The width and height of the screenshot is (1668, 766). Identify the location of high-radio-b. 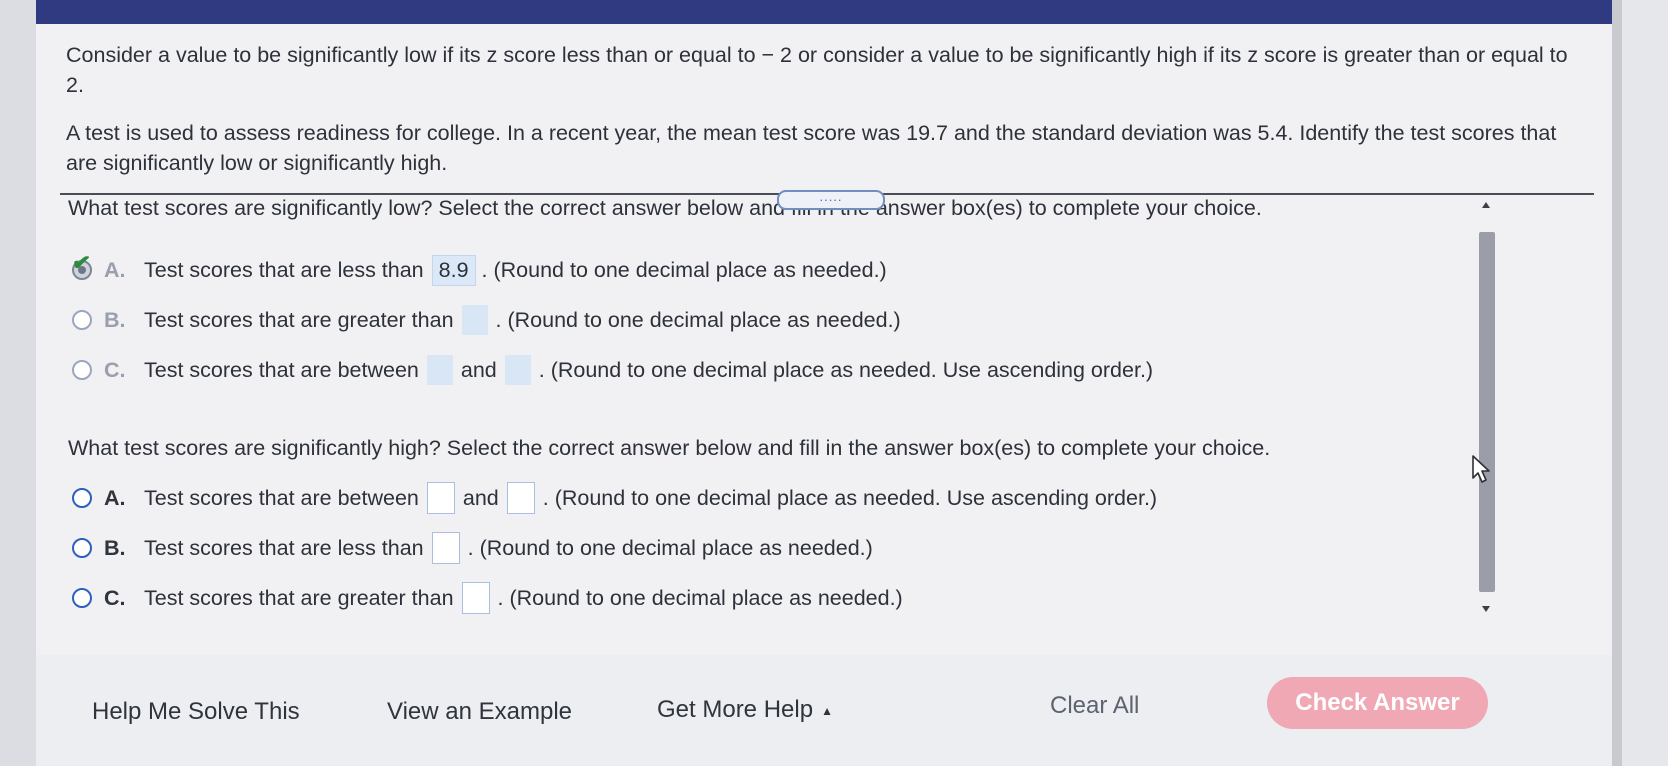
(82, 548).